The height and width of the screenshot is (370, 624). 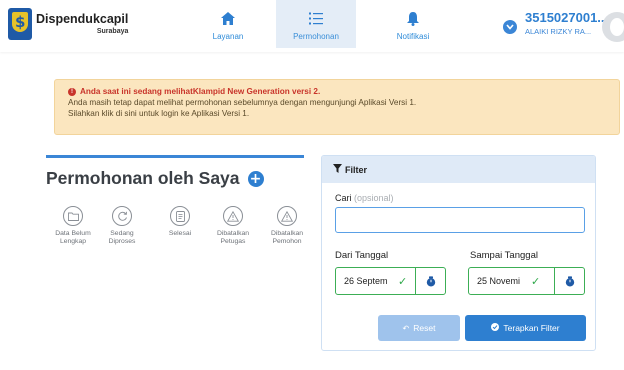 I want to click on refresh-icon, so click(x=122, y=216).